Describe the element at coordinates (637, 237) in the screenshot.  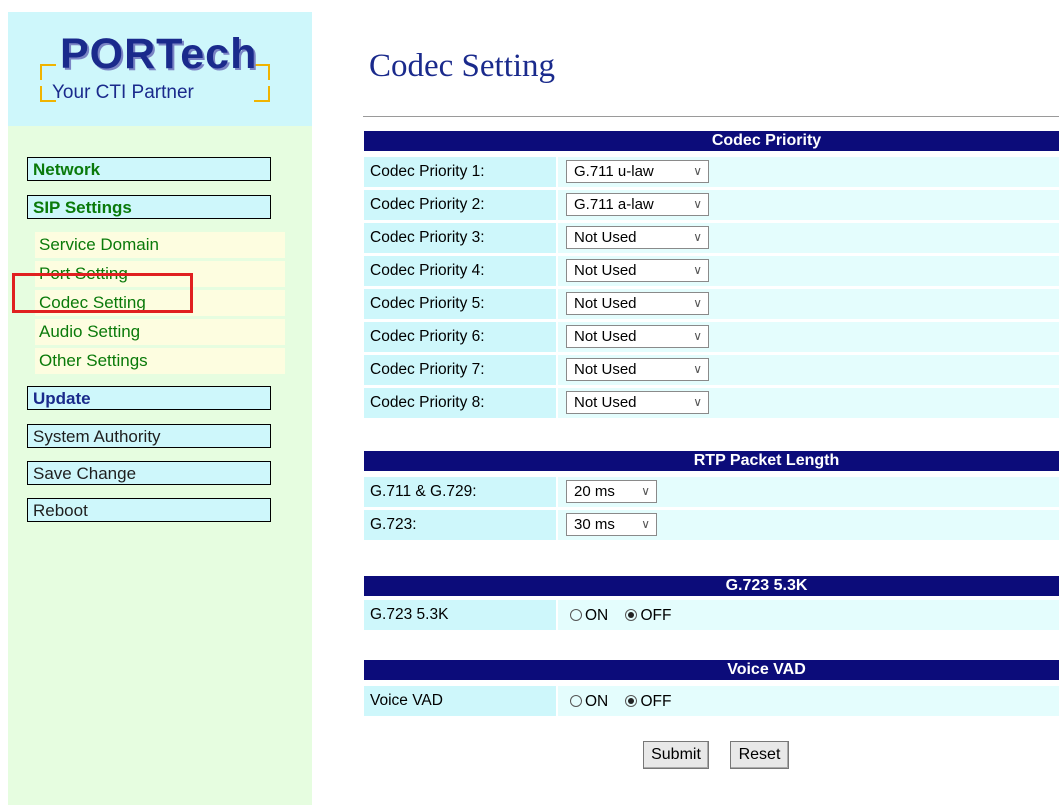
I see `codec-priority-3-select: Not Used ∨` at that location.